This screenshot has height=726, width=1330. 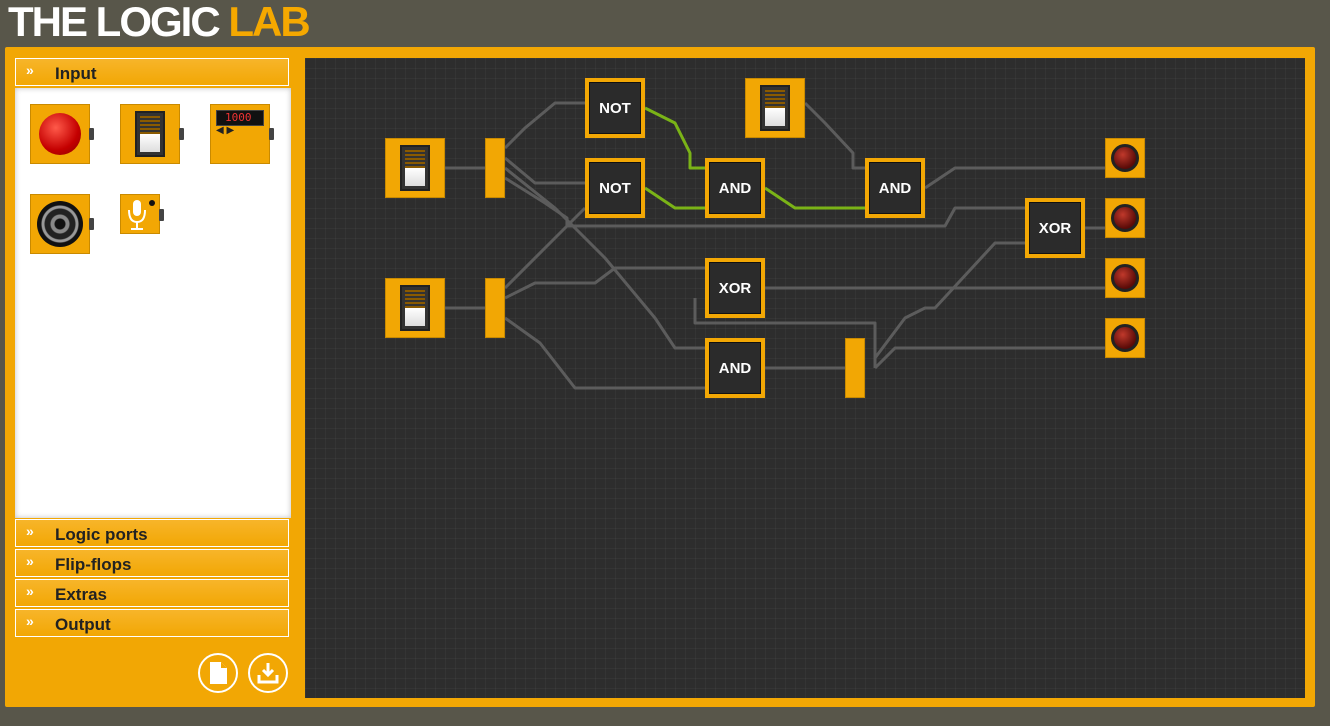 I want to click on xor-gate-1: XOR, so click(x=1055, y=228).